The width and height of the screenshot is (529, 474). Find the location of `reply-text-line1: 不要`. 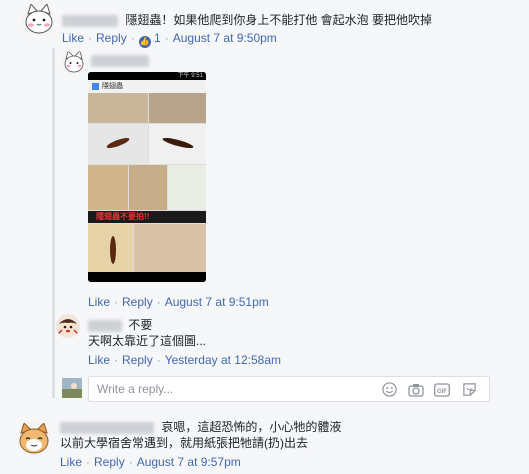

reply-text-line1: 不要 is located at coordinates (140, 325).